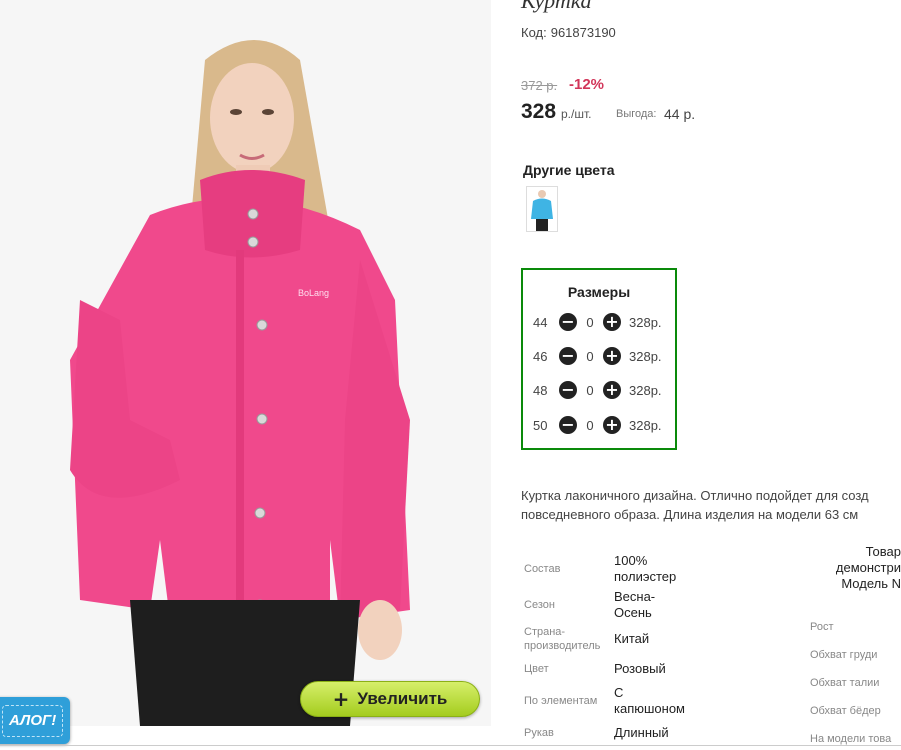 The image size is (901, 750). What do you see at coordinates (845, 683) in the screenshot?
I see `measurement-label: Обхват талии` at bounding box center [845, 683].